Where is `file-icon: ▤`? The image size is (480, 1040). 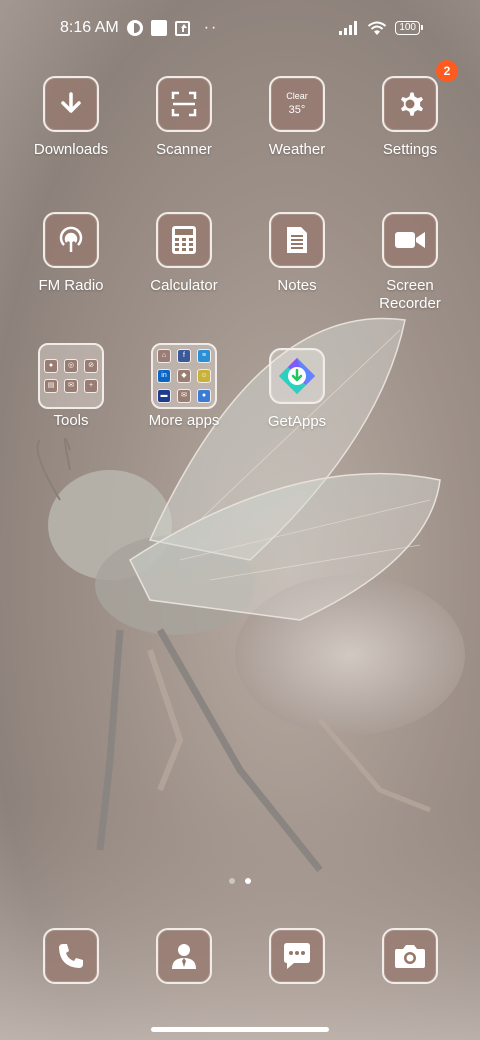
file-icon: ▤ is located at coordinates (51, 386).